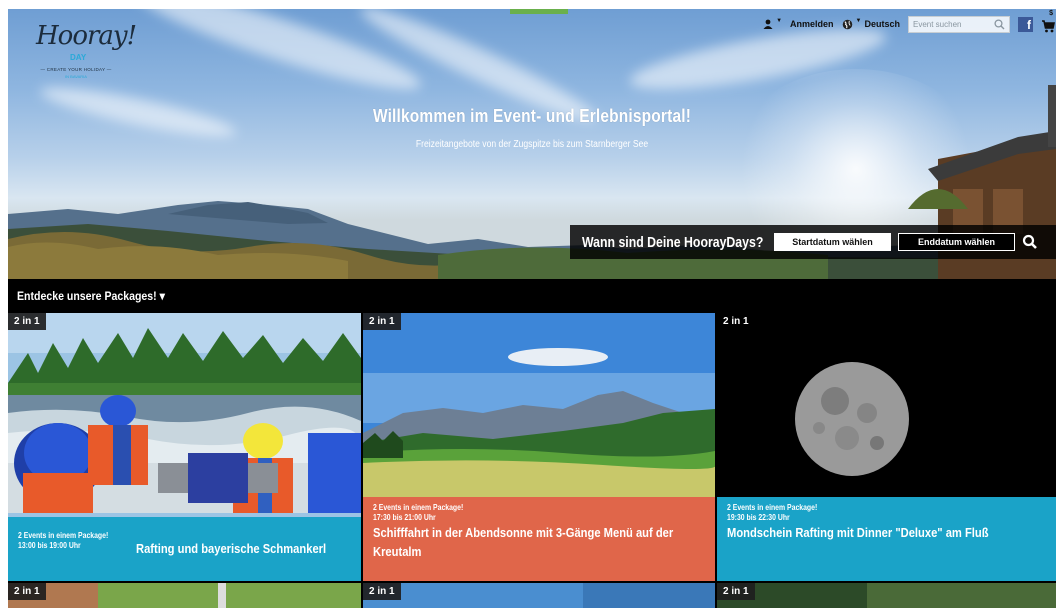  I want to click on event-search-input, so click(953, 24).